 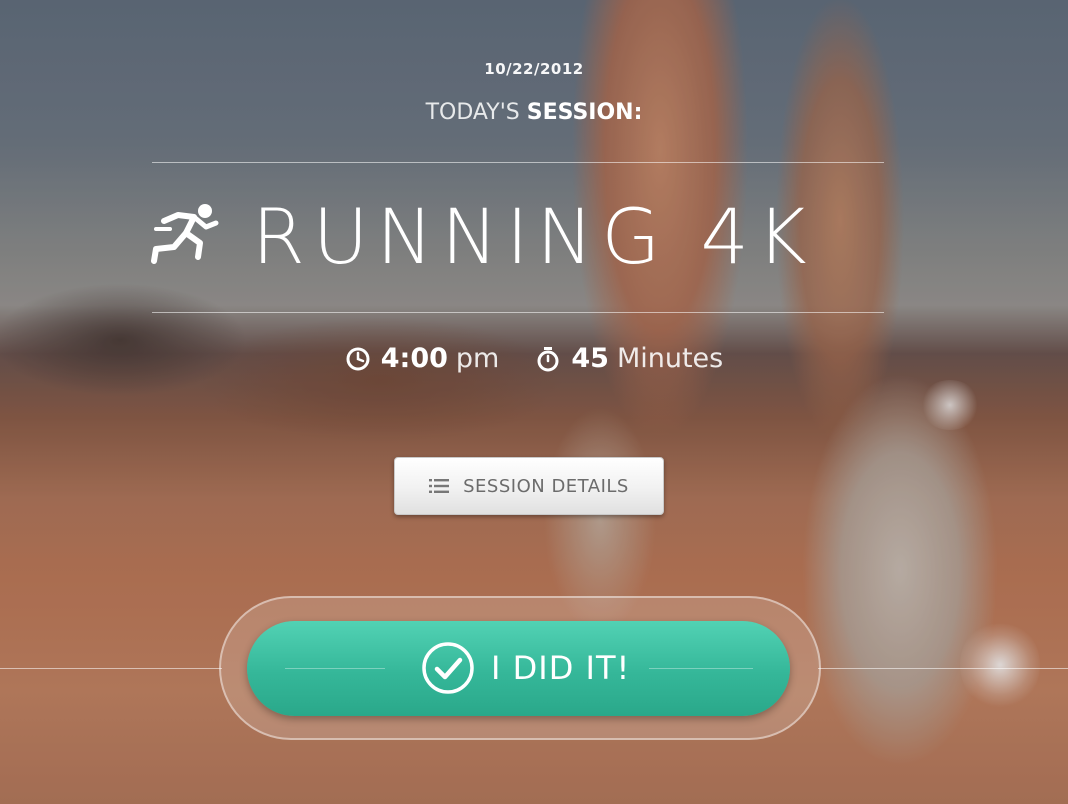 I want to click on stopwatch-icon, so click(x=548, y=358).